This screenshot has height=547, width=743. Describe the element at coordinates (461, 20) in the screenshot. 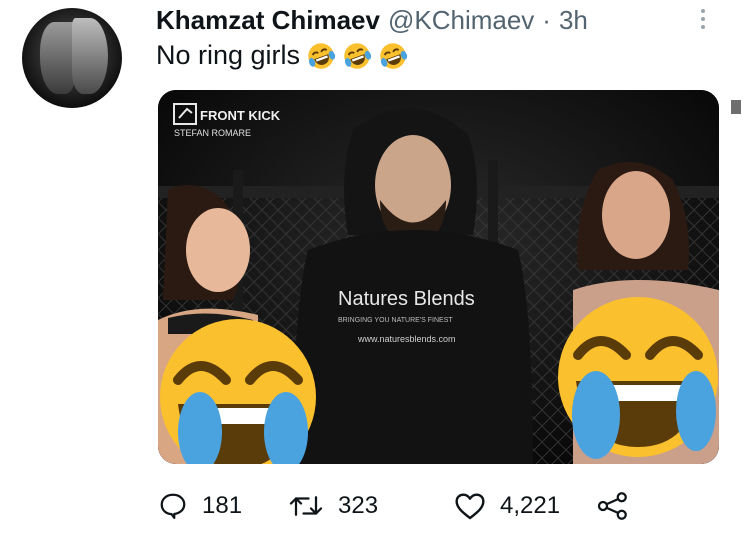

I see `handle: @KChimaev` at that location.